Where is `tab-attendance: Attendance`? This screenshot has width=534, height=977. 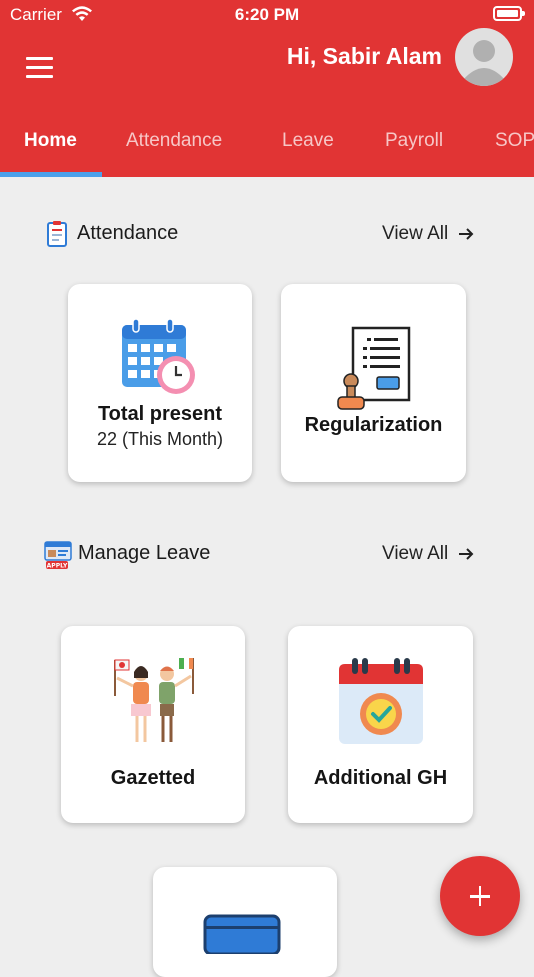
tab-attendance: Attendance is located at coordinates (174, 141).